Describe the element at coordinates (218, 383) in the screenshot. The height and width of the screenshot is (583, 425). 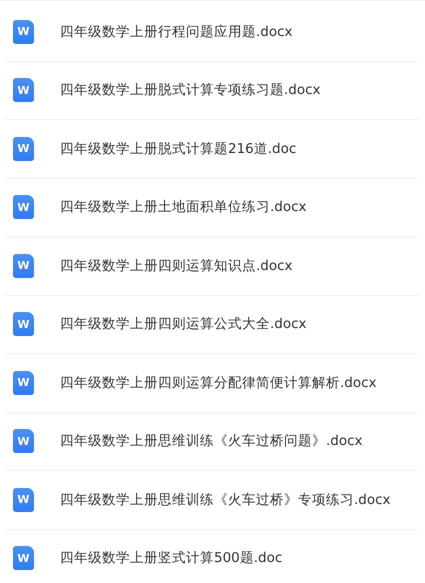
I see `file-name: 四年级数学上册四则运算分配律简便计算解析.docx` at that location.